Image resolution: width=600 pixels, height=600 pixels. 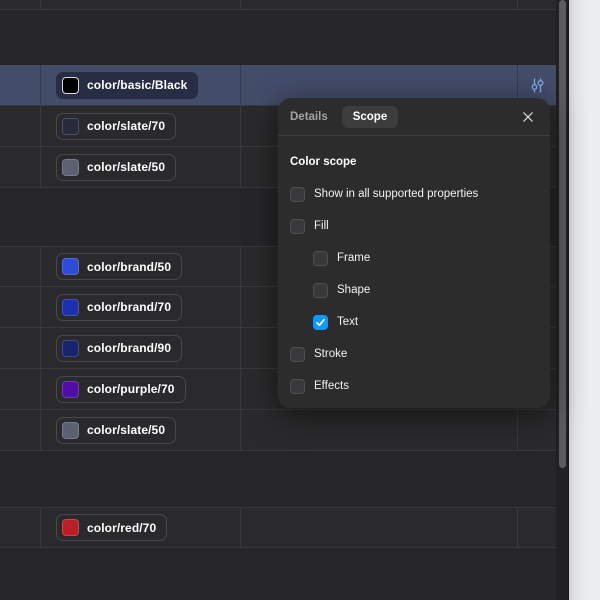 I want to click on close-button, so click(x=528, y=117).